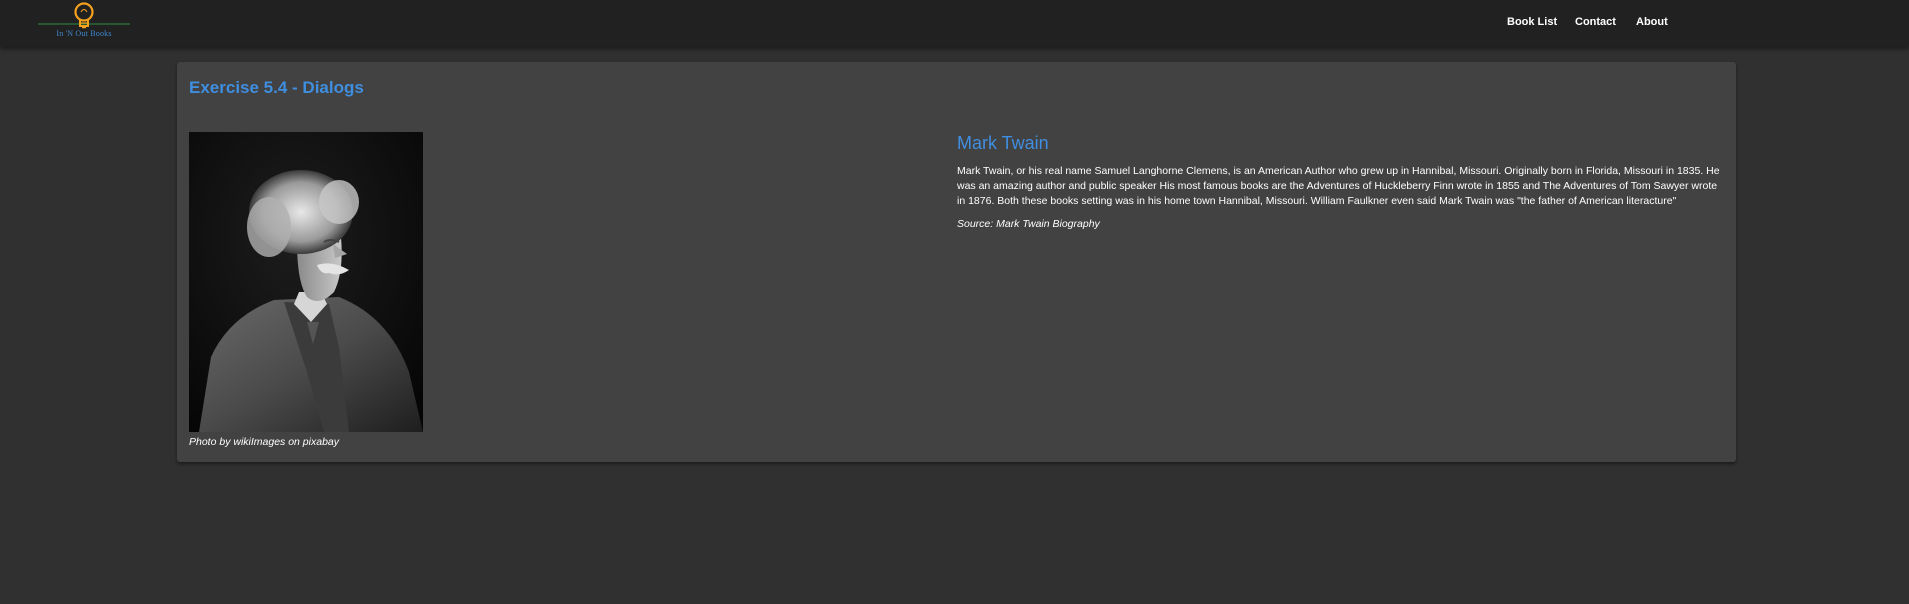 The image size is (1909, 604). I want to click on logo-text: In 'N Out Books, so click(84, 33).